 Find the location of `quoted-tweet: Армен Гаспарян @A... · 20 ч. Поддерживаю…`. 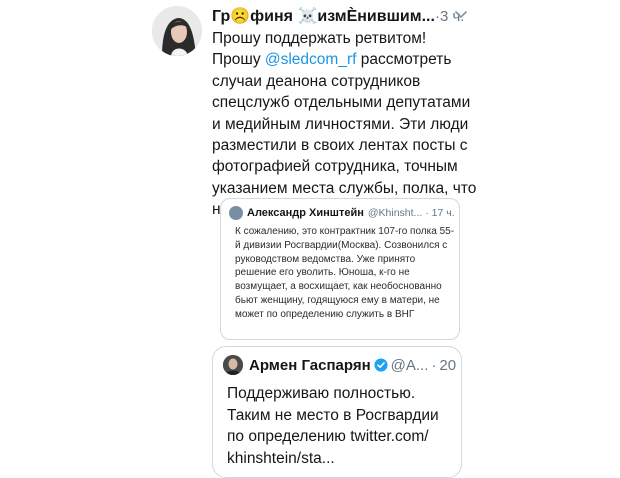

quoted-tweet: Армен Гаспарян @A... · 20 ч. Поддерживаю… is located at coordinates (337, 412).